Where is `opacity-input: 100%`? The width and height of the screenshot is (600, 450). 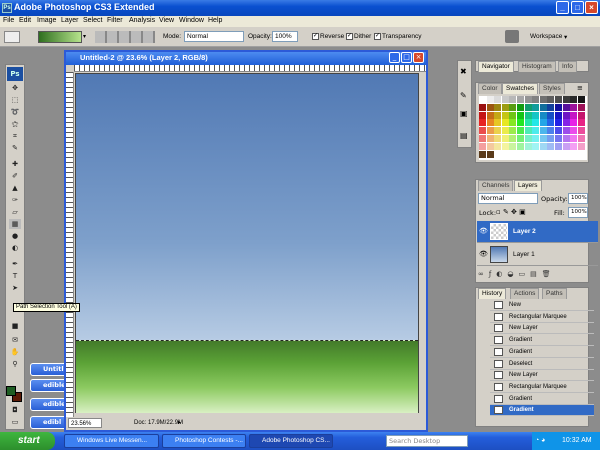 opacity-input: 100% is located at coordinates (285, 36).